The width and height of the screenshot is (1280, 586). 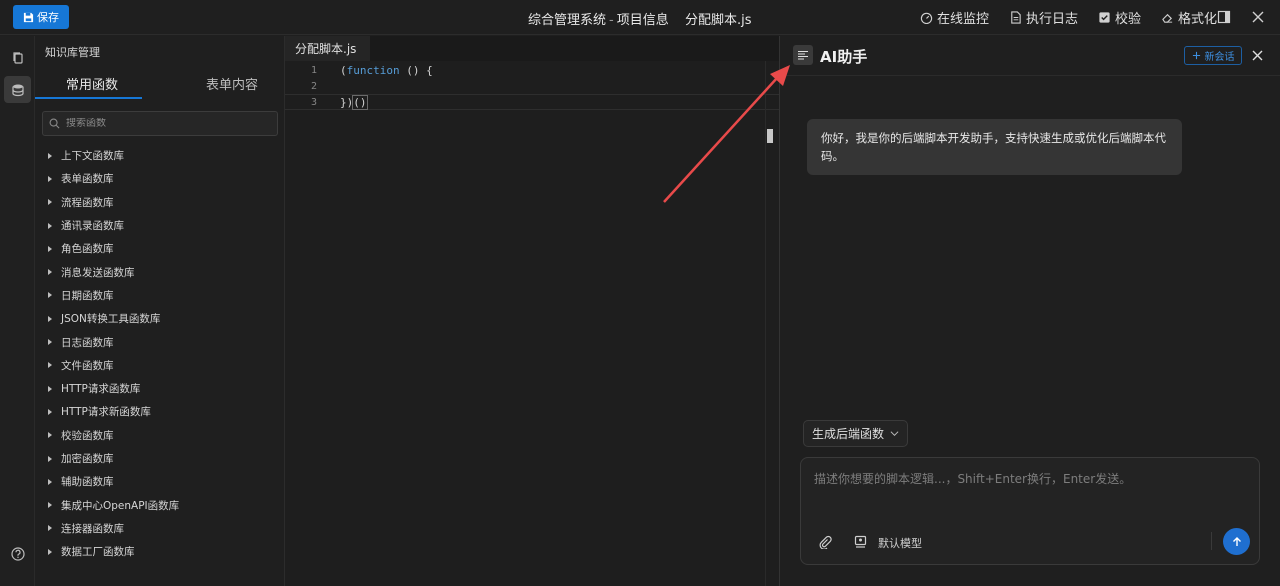 What do you see at coordinates (1236, 541) in the screenshot?
I see `send-button` at bounding box center [1236, 541].